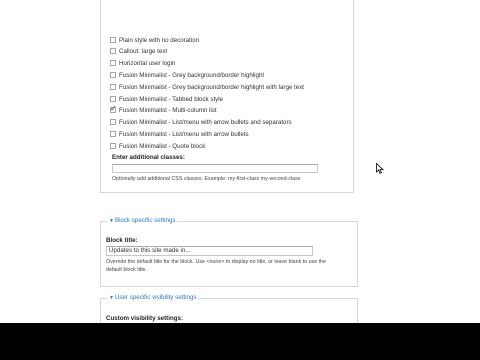 The height and width of the screenshot is (360, 480). I want to click on option-label: Fusion Minimalist - Tabbed block style, so click(171, 99).